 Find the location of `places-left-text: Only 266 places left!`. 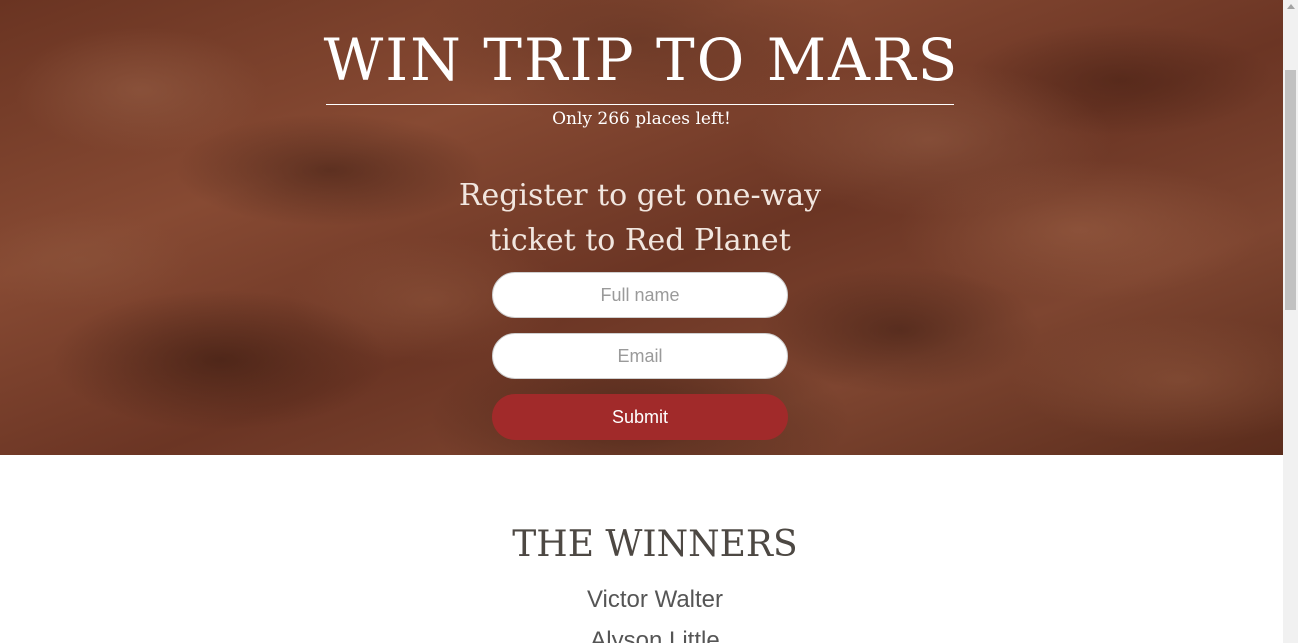

places-left-text: Only 266 places left! is located at coordinates (641, 119).